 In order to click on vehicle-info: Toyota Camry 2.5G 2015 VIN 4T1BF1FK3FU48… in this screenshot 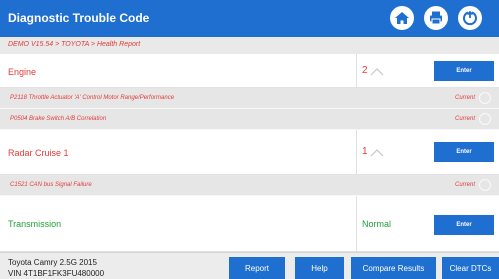, I will do `click(56, 268)`.